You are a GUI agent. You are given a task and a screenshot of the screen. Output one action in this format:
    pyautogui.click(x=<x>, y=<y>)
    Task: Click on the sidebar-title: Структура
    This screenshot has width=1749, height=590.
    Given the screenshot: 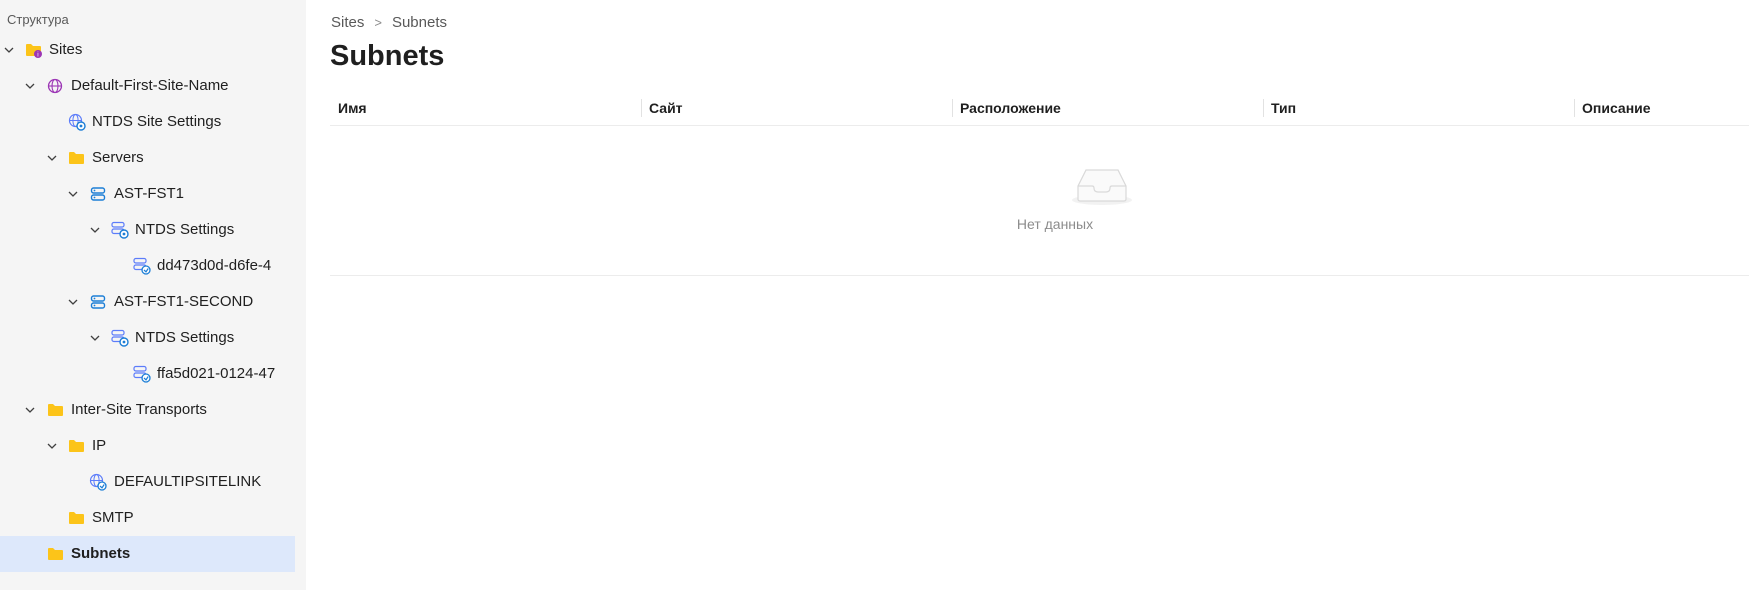 What is the action you would take?
    pyautogui.click(x=38, y=19)
    